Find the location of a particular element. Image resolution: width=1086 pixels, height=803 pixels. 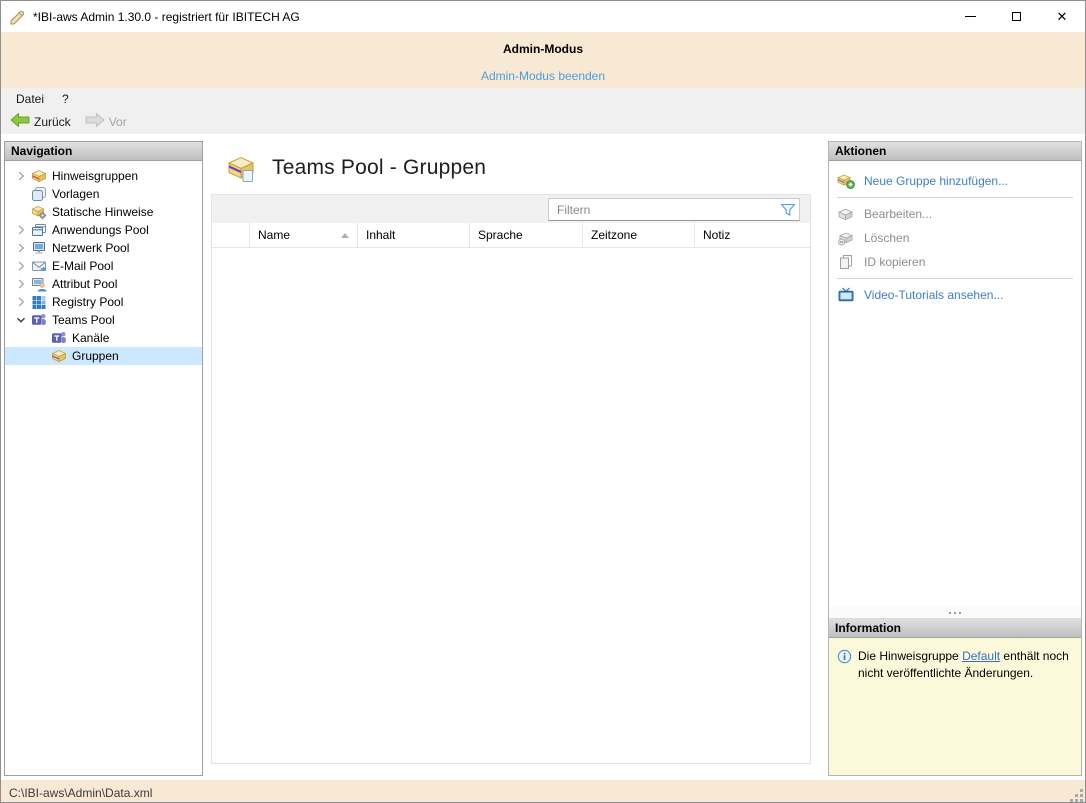

nav-item-label: E-Mail Pool is located at coordinates (83, 266).